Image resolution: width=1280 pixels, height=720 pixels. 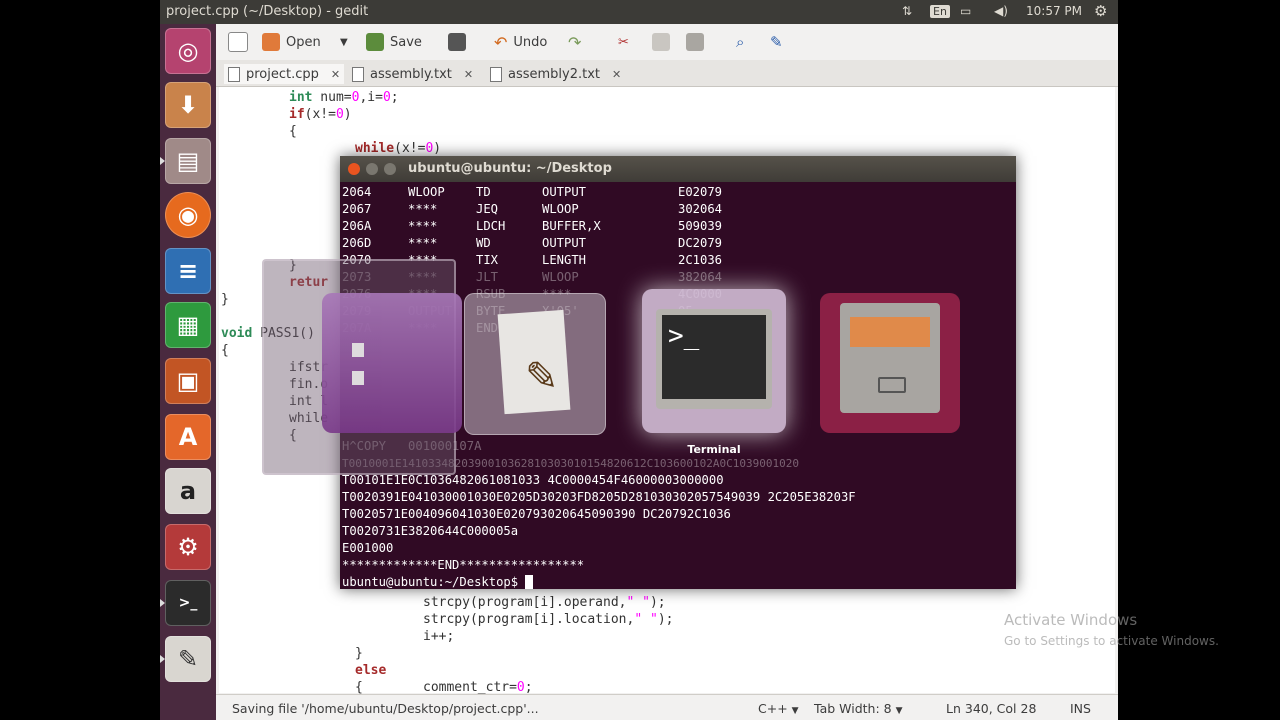 What do you see at coordinates (487, 209) in the screenshot?
I see `listing-cell: JEQ` at bounding box center [487, 209].